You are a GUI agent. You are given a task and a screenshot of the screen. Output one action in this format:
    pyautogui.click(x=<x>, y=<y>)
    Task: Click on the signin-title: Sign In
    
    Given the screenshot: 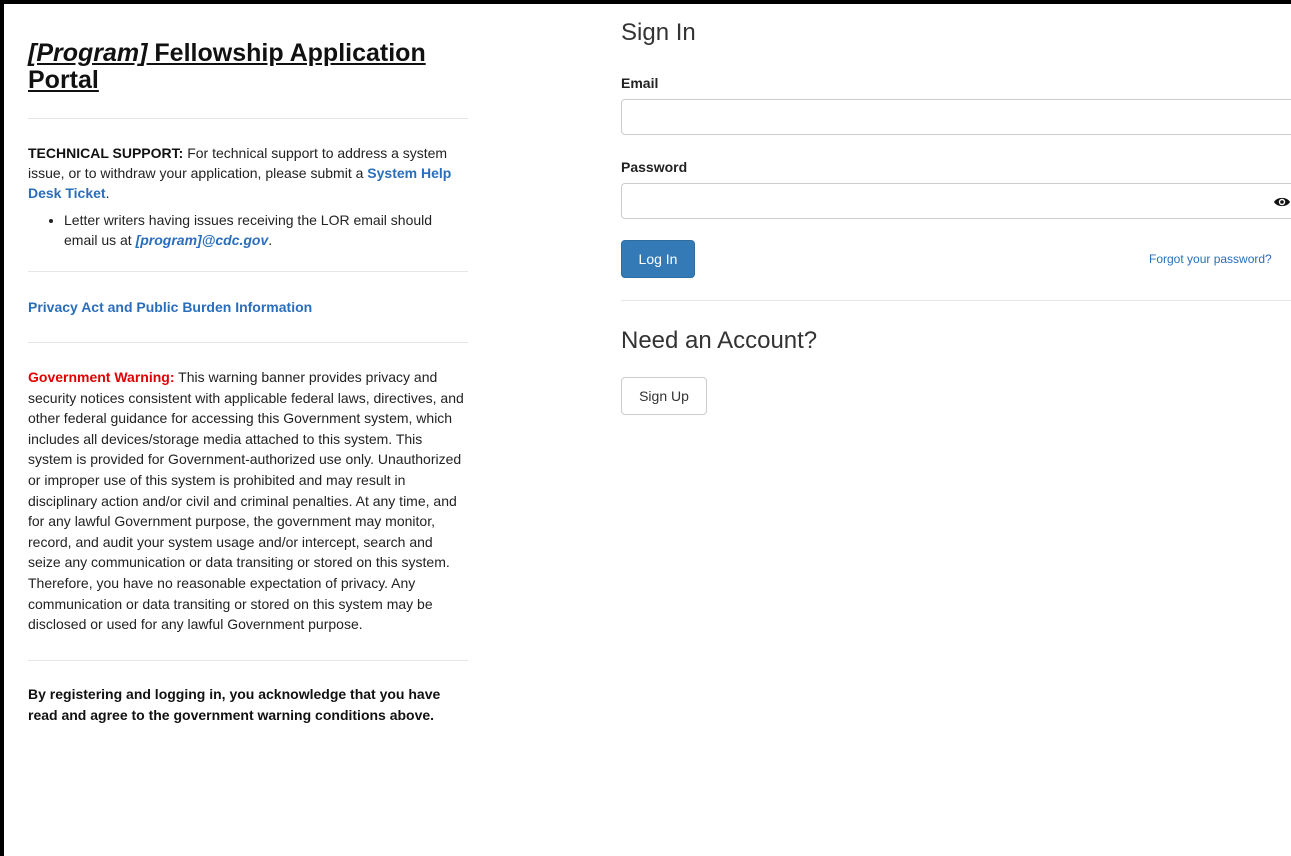 What is the action you would take?
    pyautogui.click(x=658, y=32)
    